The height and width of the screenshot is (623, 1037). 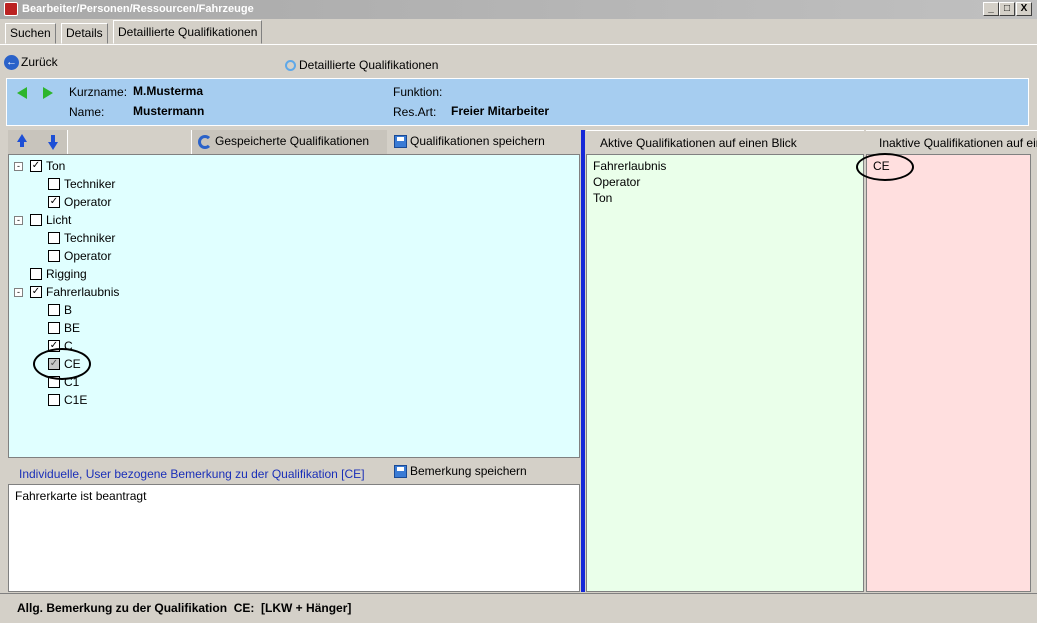 What do you see at coordinates (11, 9) in the screenshot?
I see `app-icon` at bounding box center [11, 9].